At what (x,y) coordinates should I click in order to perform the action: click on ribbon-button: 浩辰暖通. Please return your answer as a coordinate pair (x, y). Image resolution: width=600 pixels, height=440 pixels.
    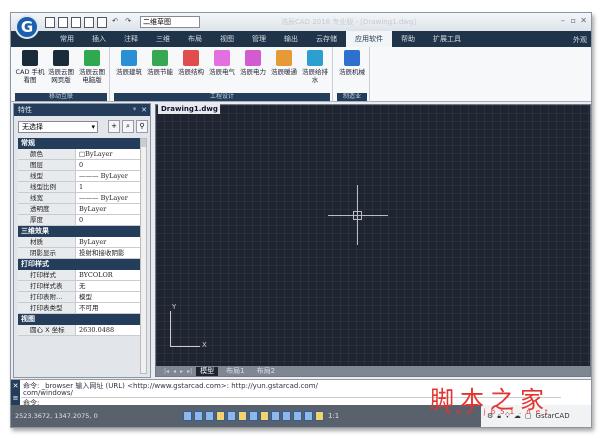
    Looking at the image, I should click on (284, 63).